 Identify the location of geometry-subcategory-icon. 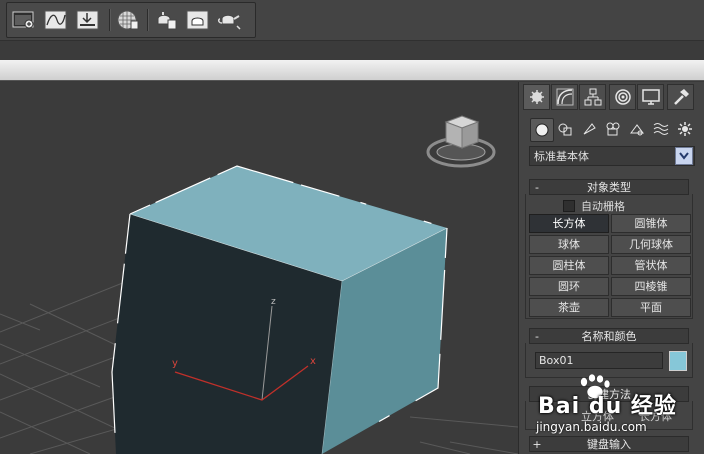
(542, 130).